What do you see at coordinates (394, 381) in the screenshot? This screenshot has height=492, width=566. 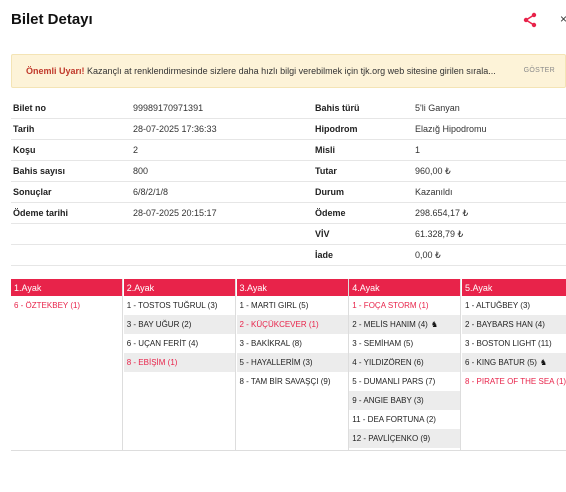 I see `horse-name: 5 - DUMANLI PARS (7)` at bounding box center [394, 381].